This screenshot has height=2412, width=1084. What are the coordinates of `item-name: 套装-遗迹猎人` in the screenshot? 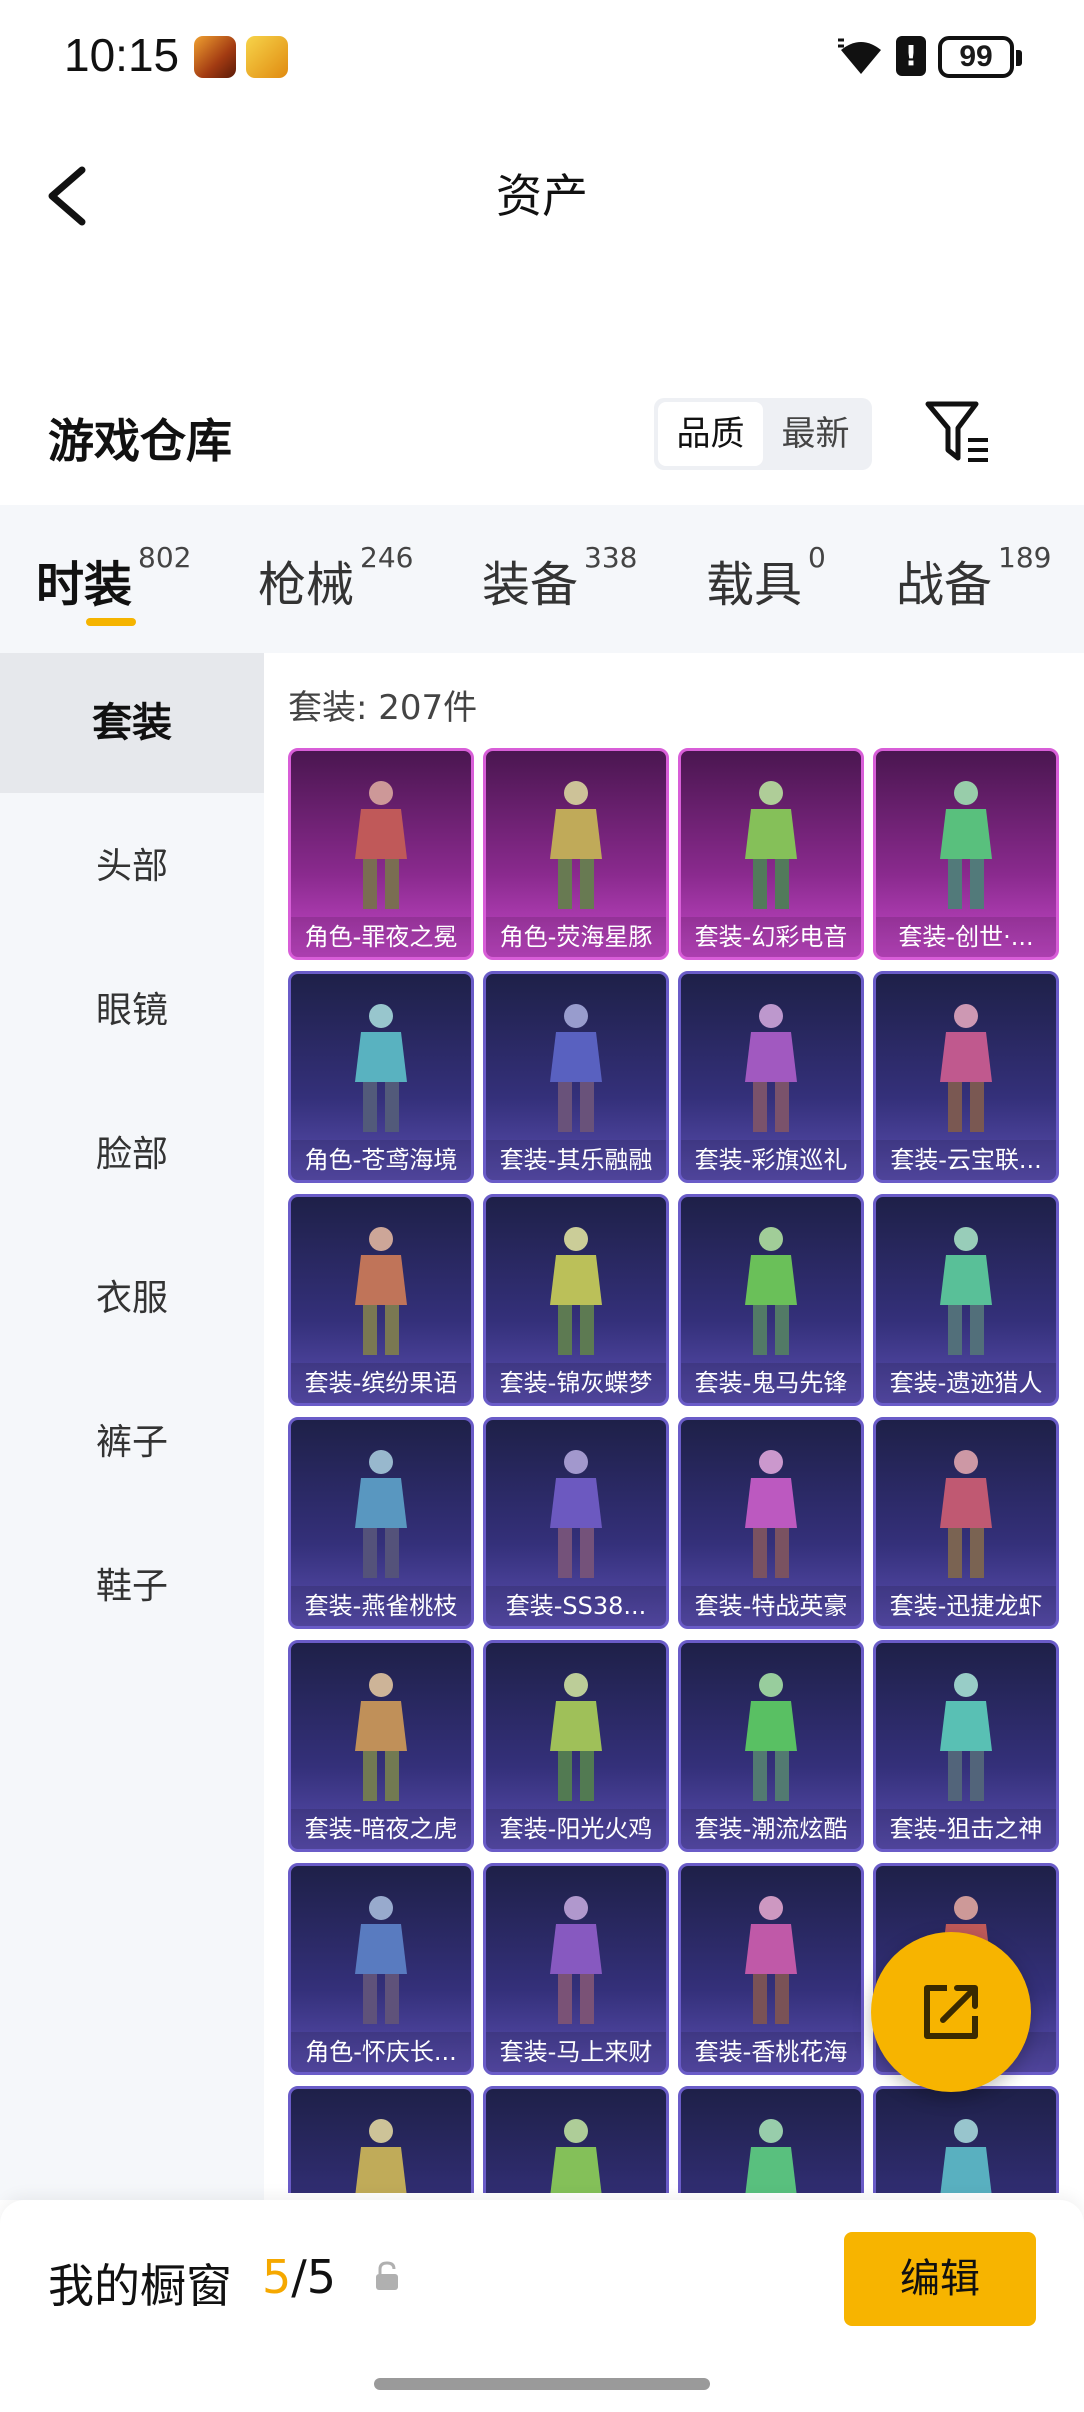 It's located at (966, 1383).